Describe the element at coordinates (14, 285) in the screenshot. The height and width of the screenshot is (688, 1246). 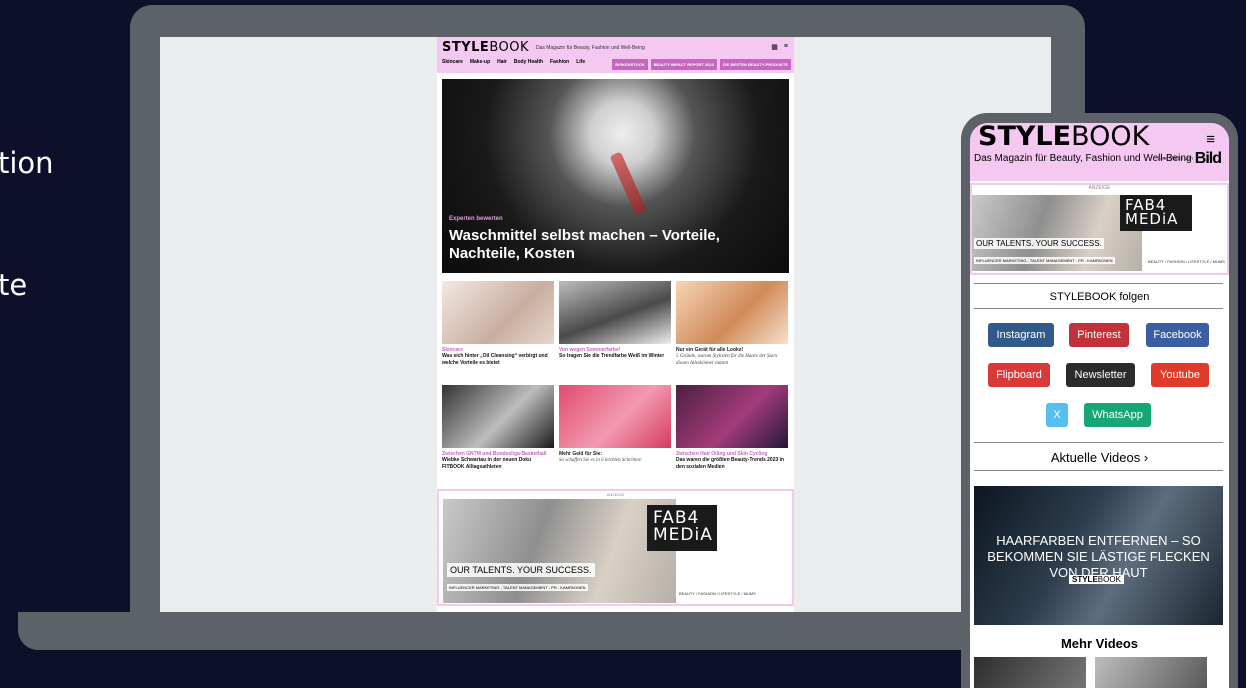
I see `side-text-2: te` at that location.